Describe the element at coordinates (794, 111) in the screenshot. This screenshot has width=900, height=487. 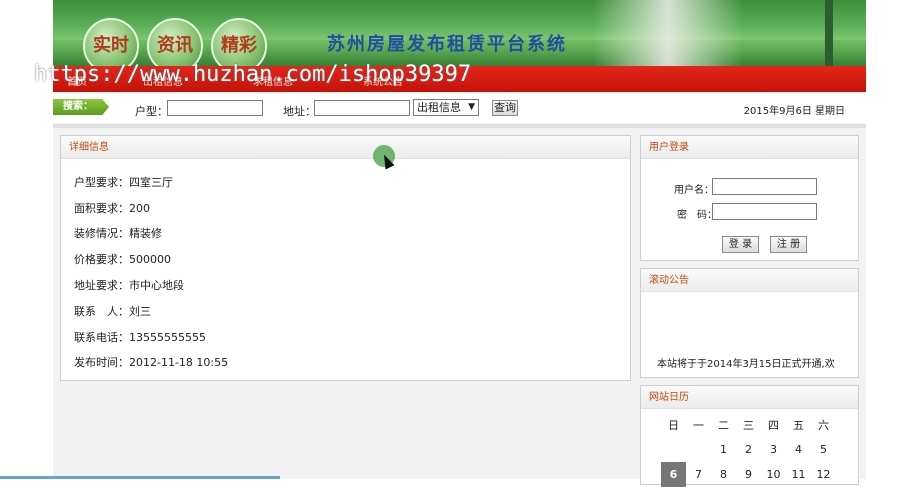
I see `current-date: 2015年9月6日 星期日` at that location.